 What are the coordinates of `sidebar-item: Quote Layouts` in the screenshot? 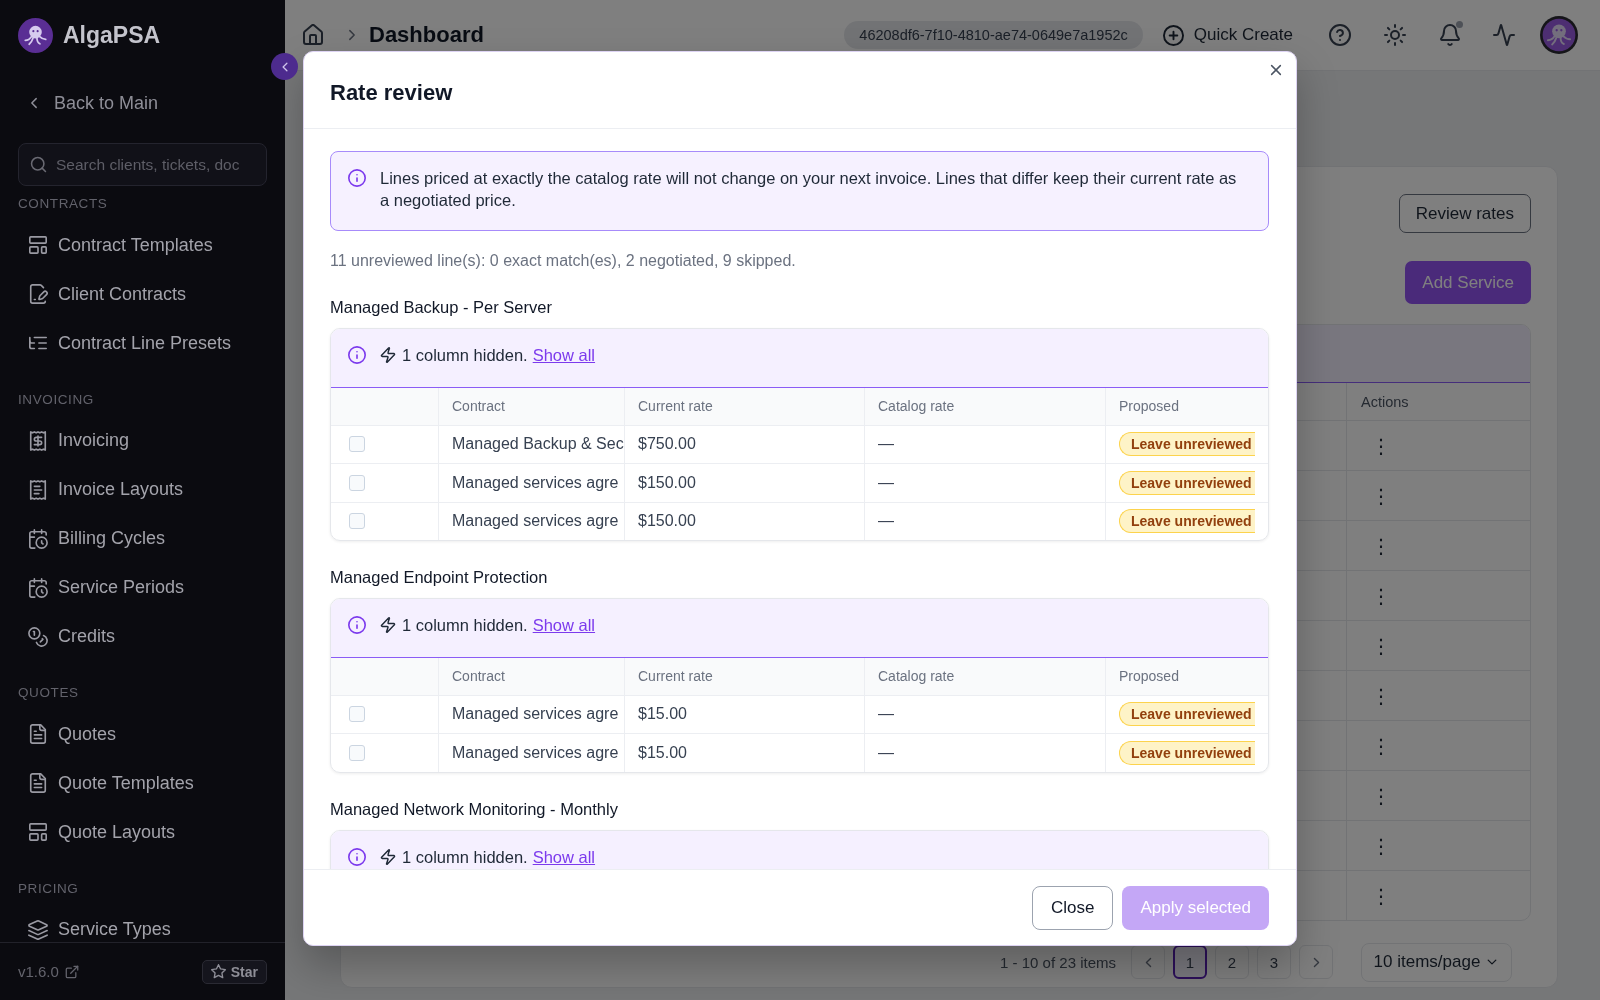 It's located at (88, 832).